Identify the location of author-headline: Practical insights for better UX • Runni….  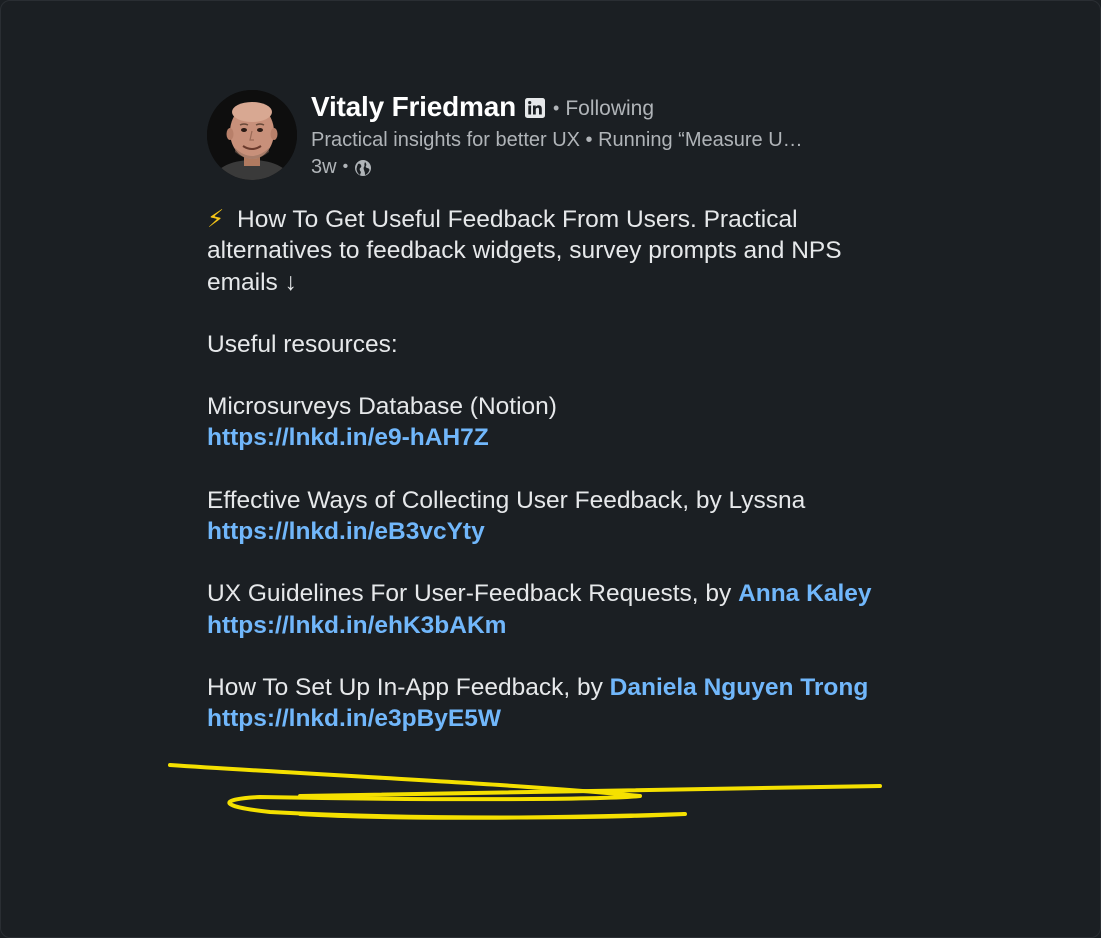
(606, 140).